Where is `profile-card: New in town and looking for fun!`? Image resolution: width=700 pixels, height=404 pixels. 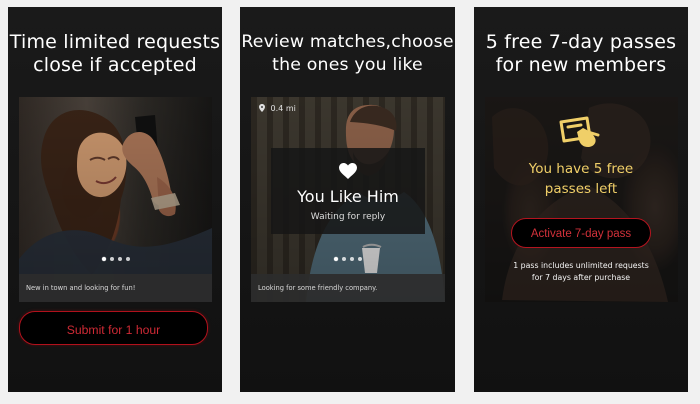
profile-card: New in town and looking for fun! is located at coordinates (115, 199).